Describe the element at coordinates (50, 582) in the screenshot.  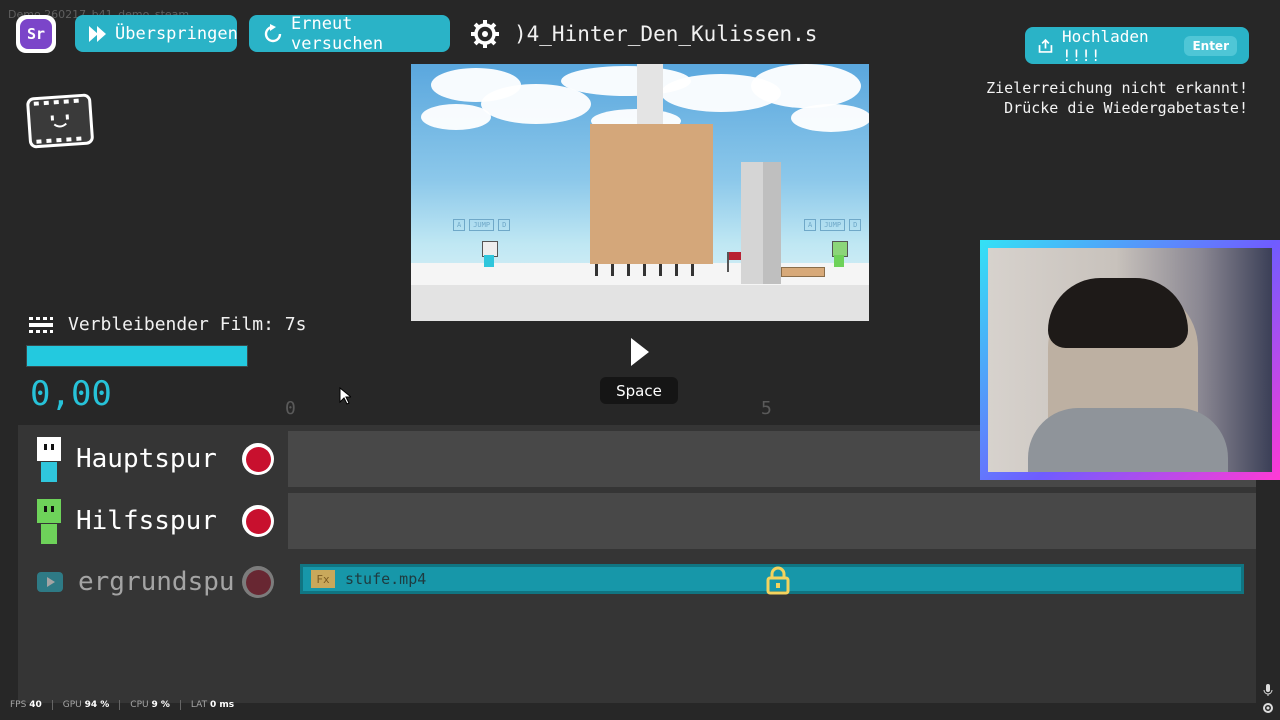
I see `video-track-icon` at that location.